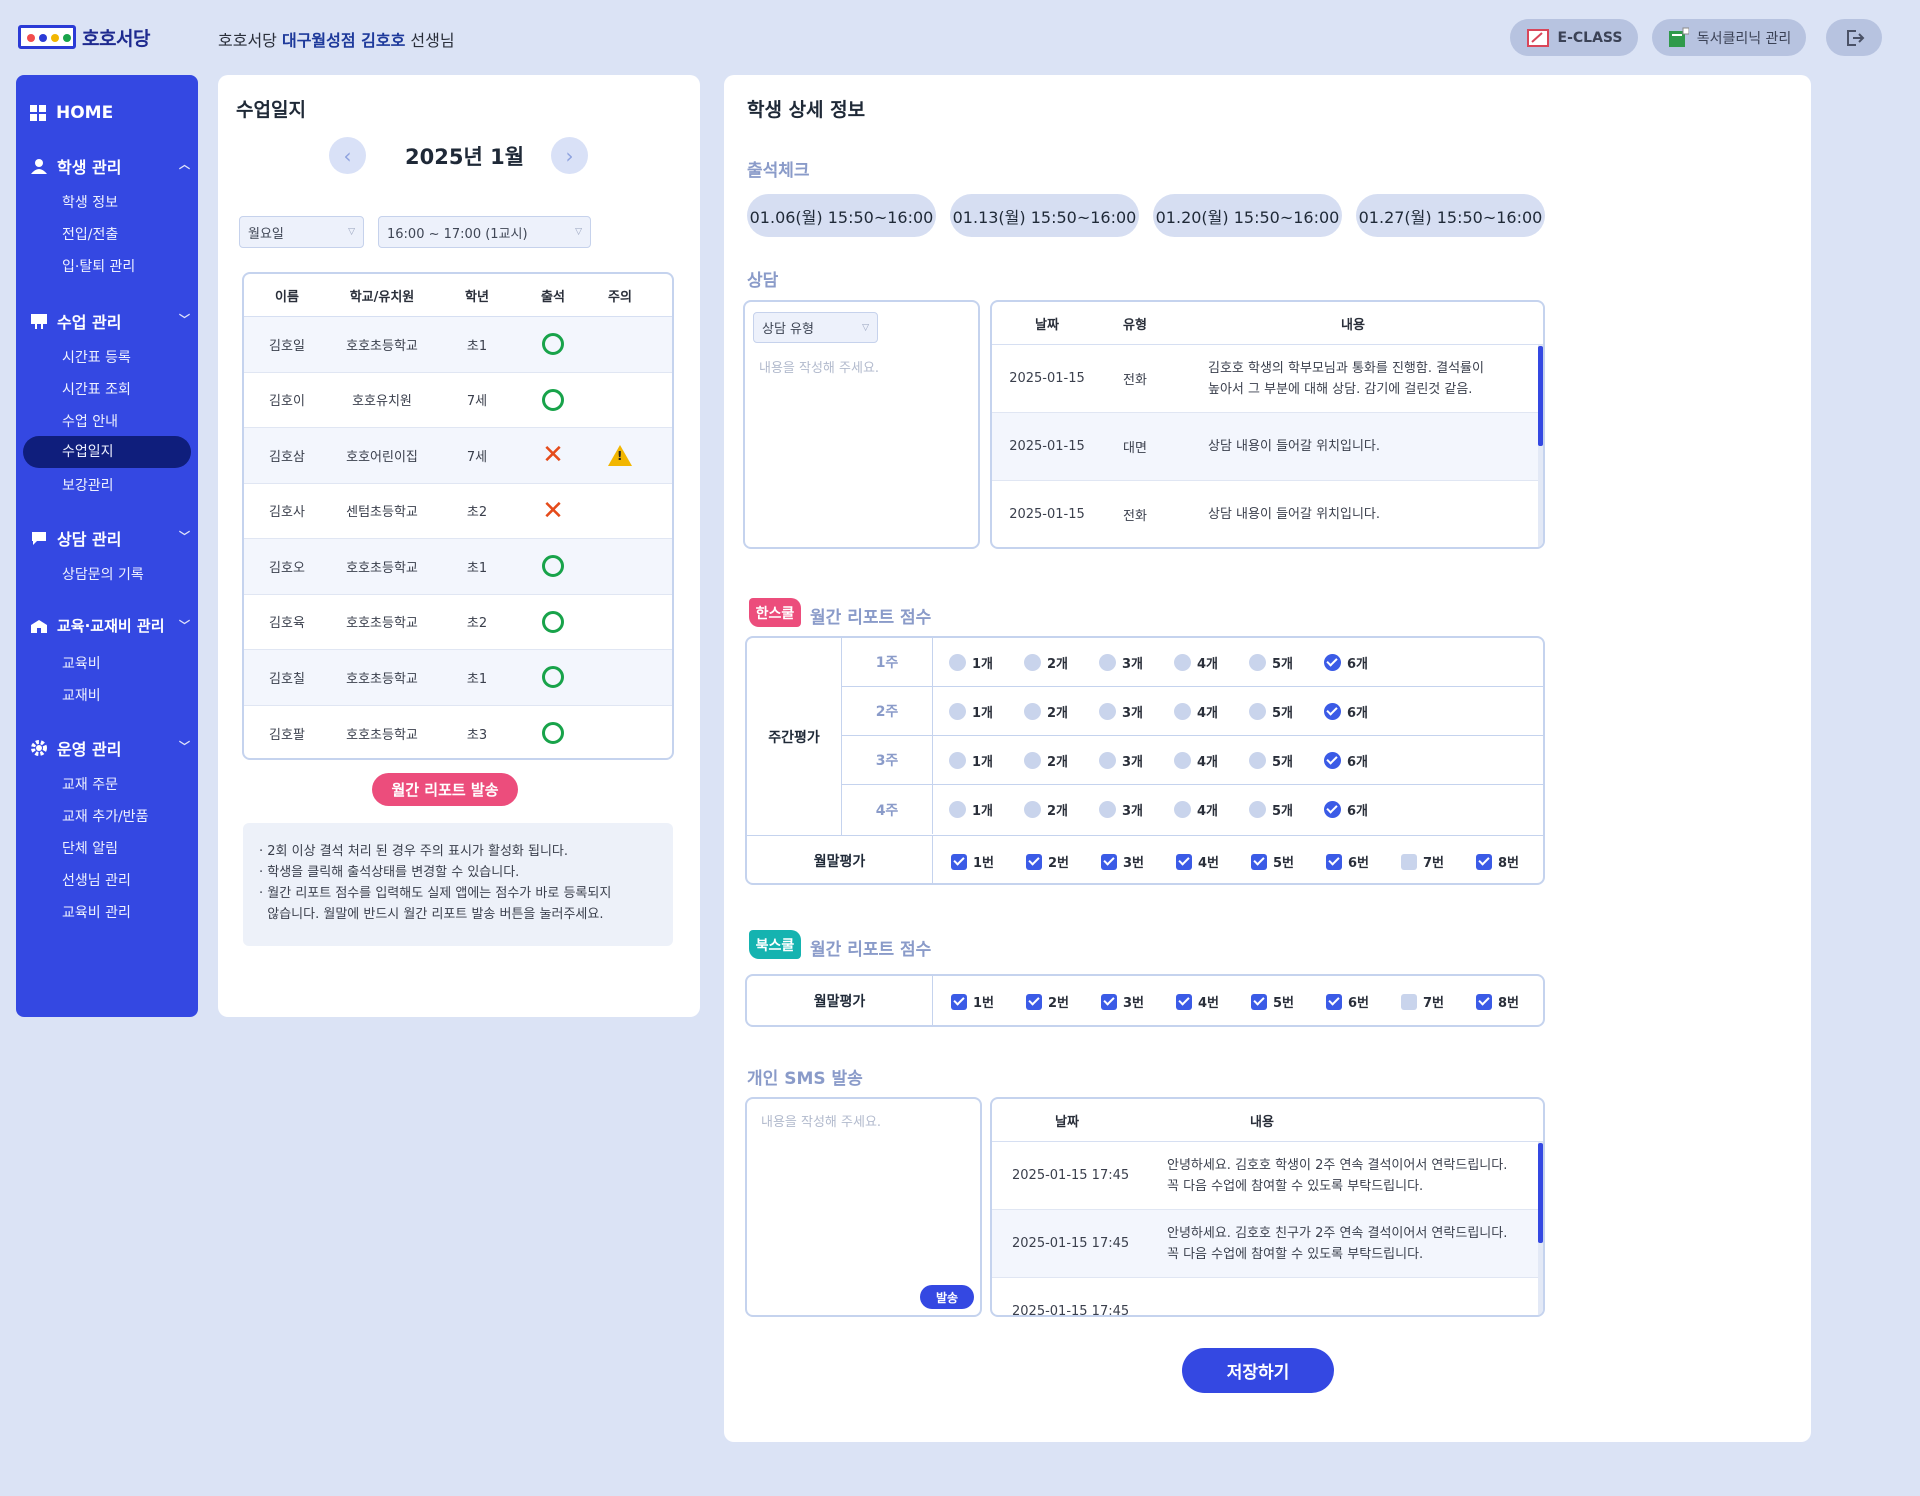  I want to click on table-row: 김호일 호호초등학교 초1, so click(458, 345).